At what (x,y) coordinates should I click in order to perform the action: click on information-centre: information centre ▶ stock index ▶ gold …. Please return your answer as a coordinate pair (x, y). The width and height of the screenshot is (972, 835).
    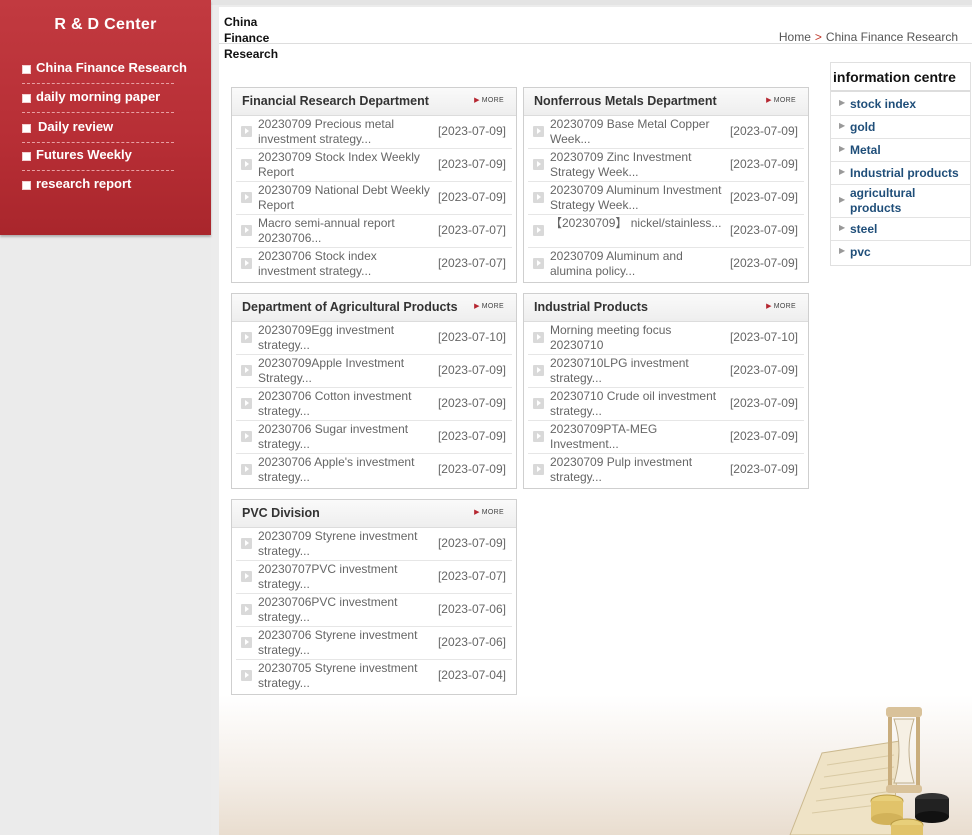
    Looking at the image, I should click on (900, 164).